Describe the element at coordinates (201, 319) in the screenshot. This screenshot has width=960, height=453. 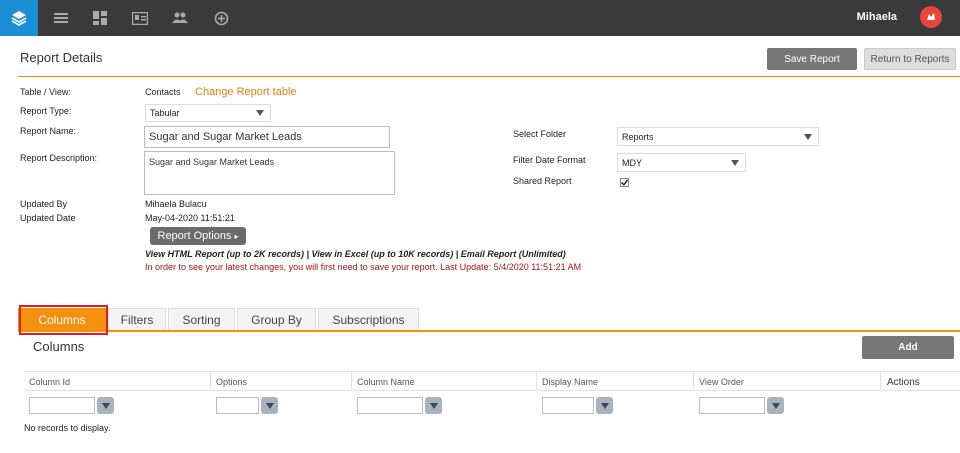
I see `tab-sorting: Sorting` at that location.